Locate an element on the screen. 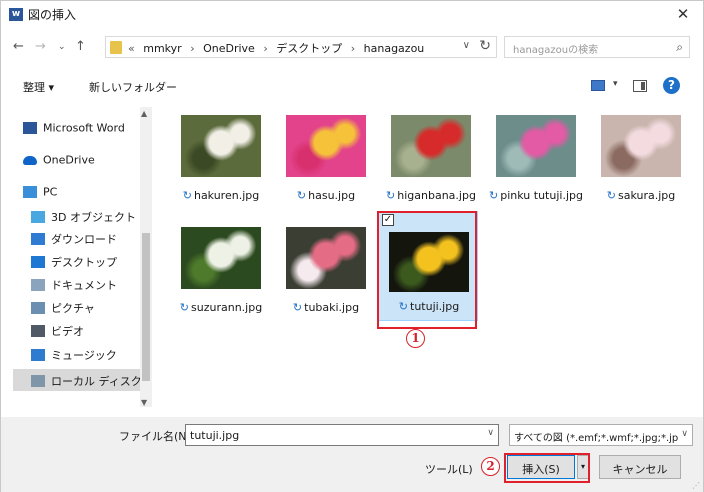  document-icon is located at coordinates (38, 285).